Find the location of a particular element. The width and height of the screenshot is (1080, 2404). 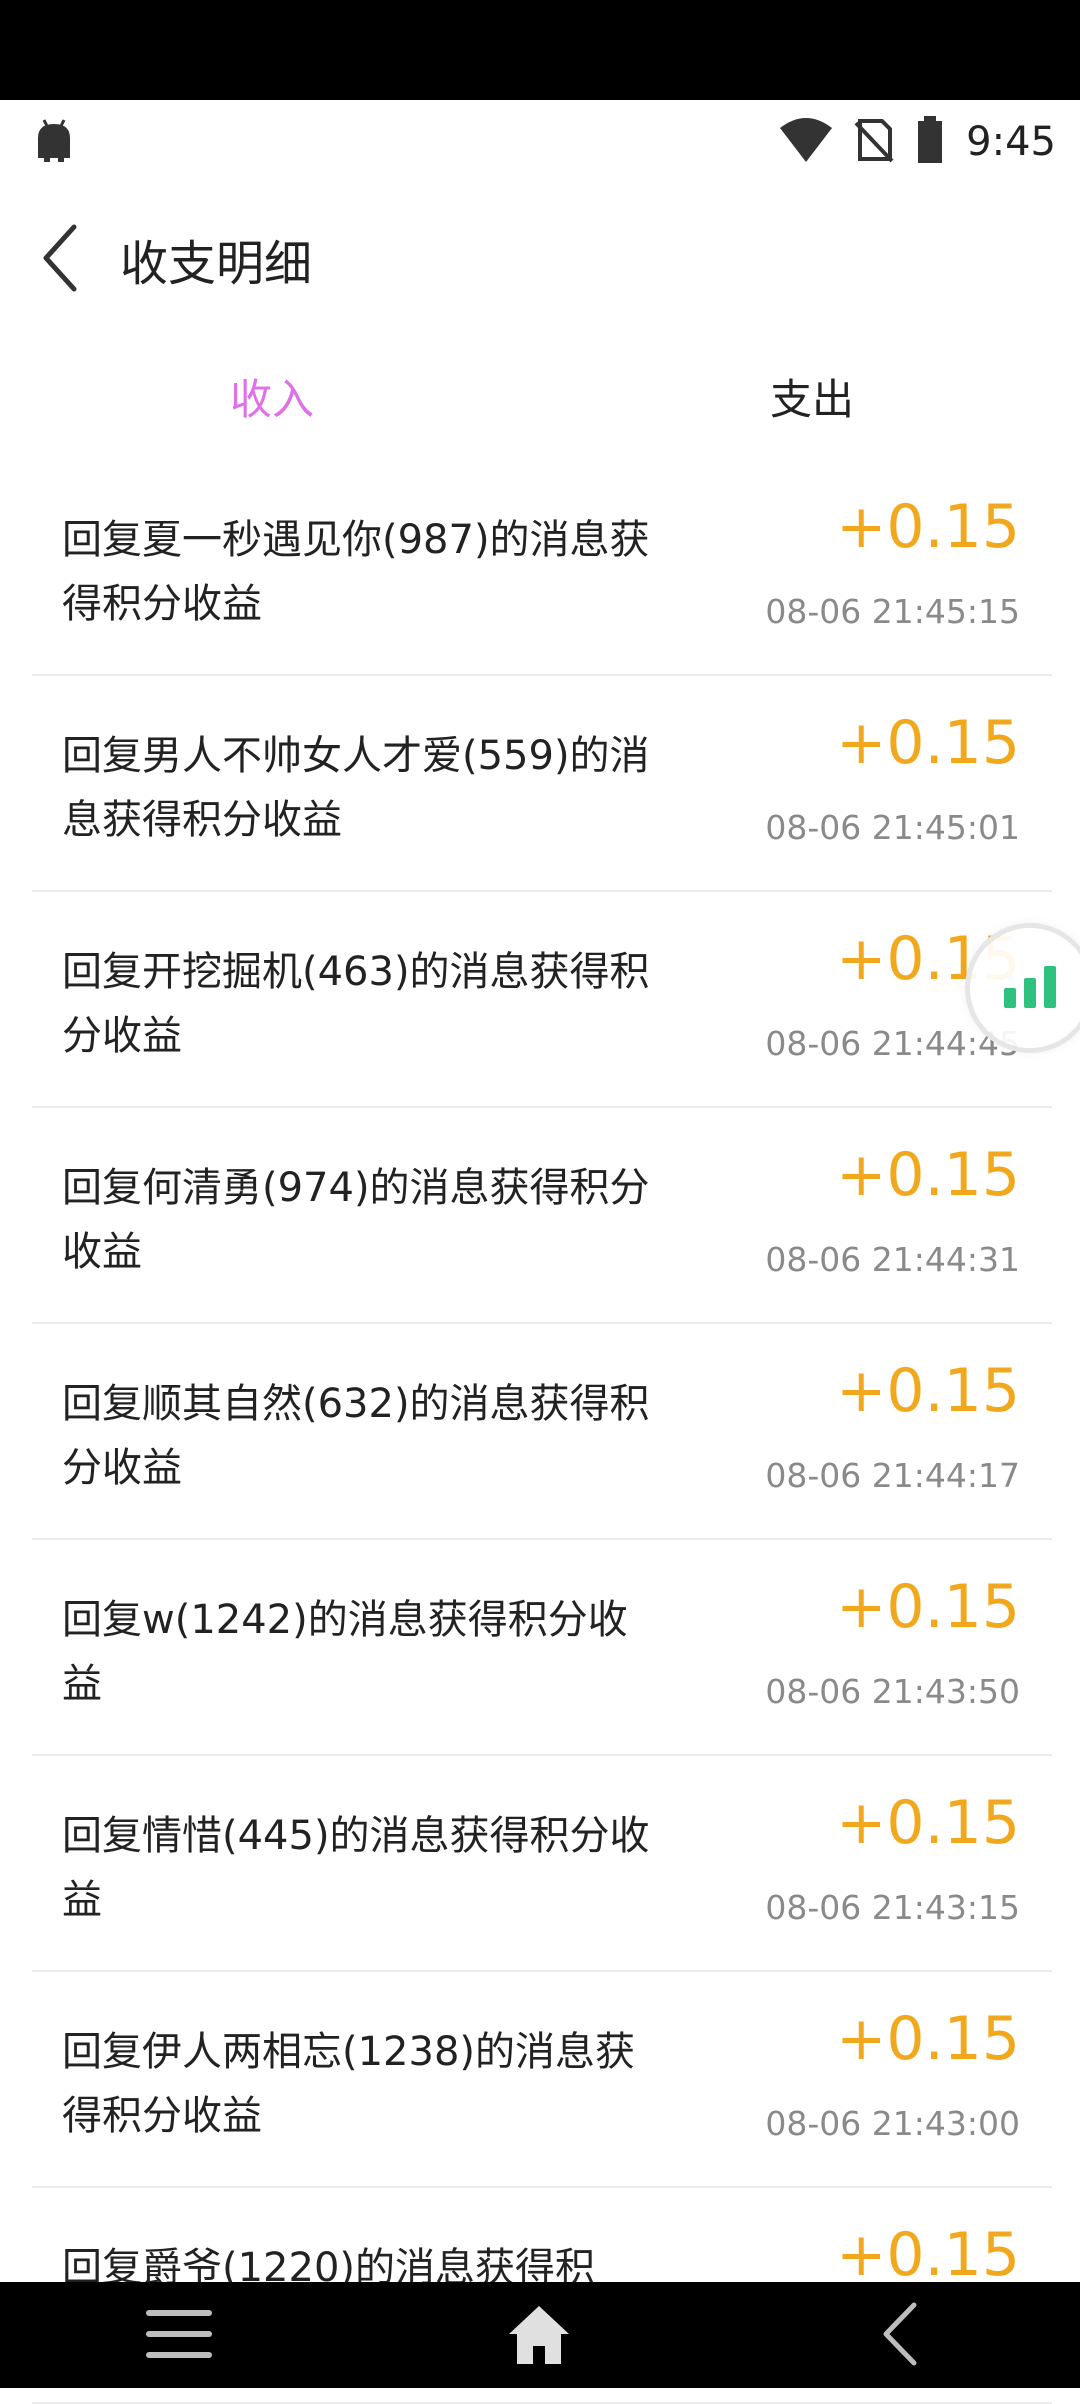

list-item: 回复w(1242)的消息获得积分收益 +0.15 08-06 21:43:50 is located at coordinates (542, 1648).